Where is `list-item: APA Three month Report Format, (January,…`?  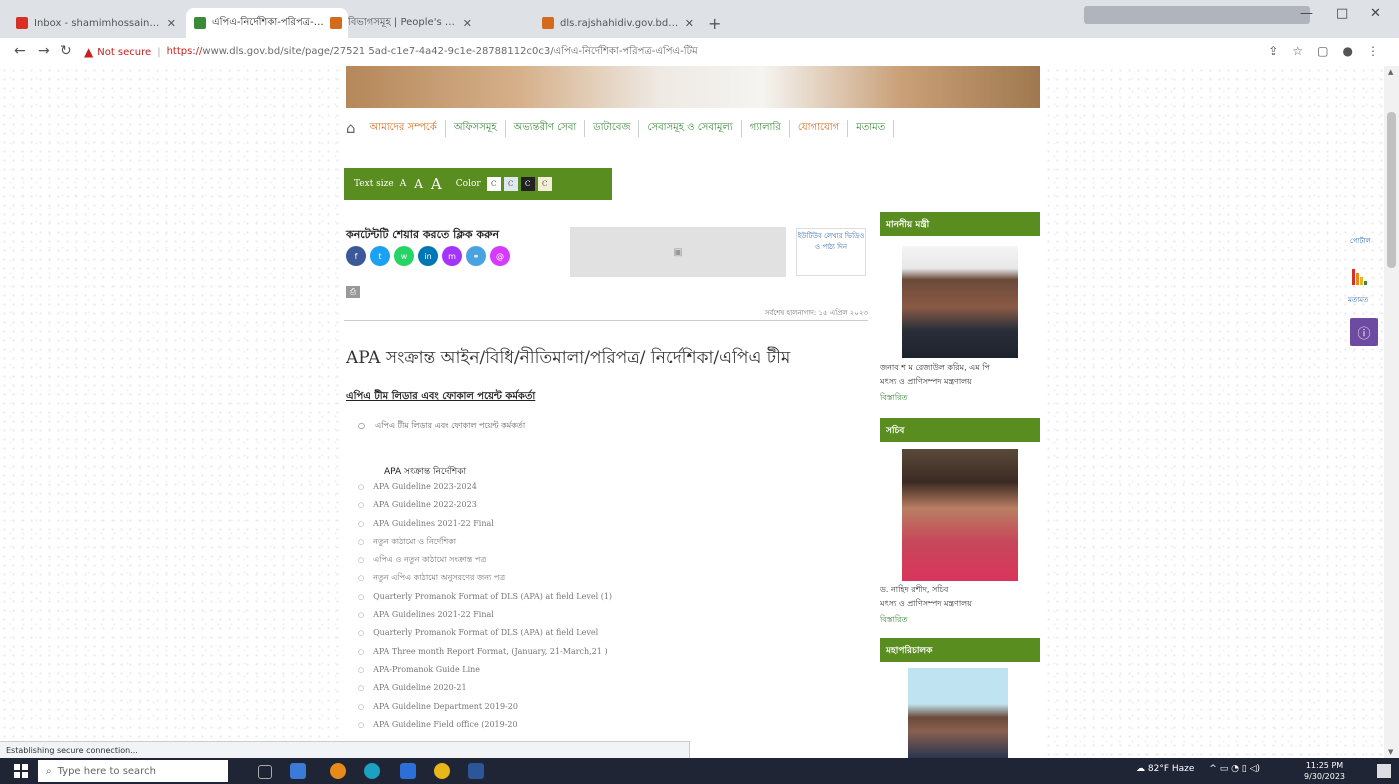
list-item: APA Three month Report Format, (January,… is located at coordinates (485, 652).